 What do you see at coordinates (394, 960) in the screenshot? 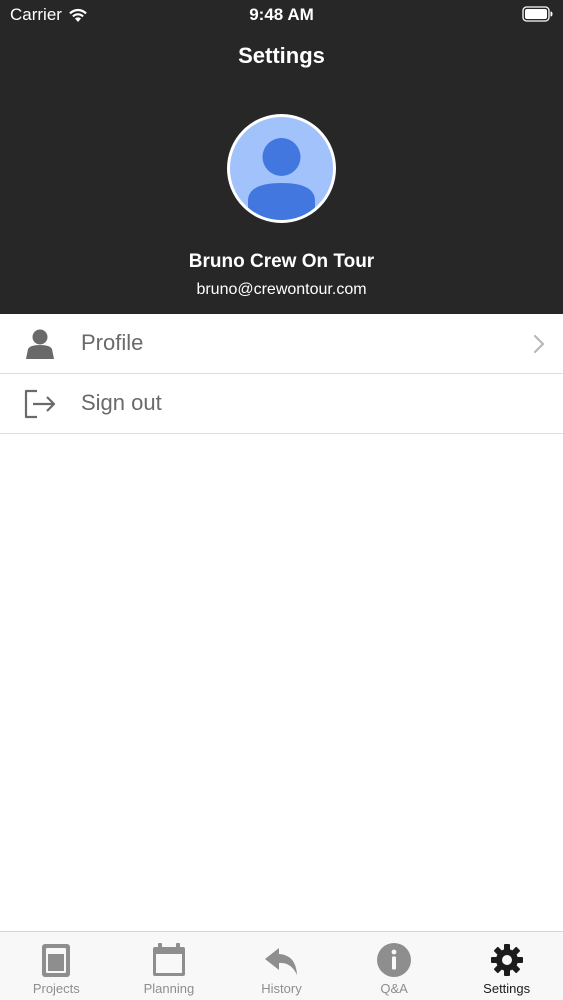
I see `info-icon` at bounding box center [394, 960].